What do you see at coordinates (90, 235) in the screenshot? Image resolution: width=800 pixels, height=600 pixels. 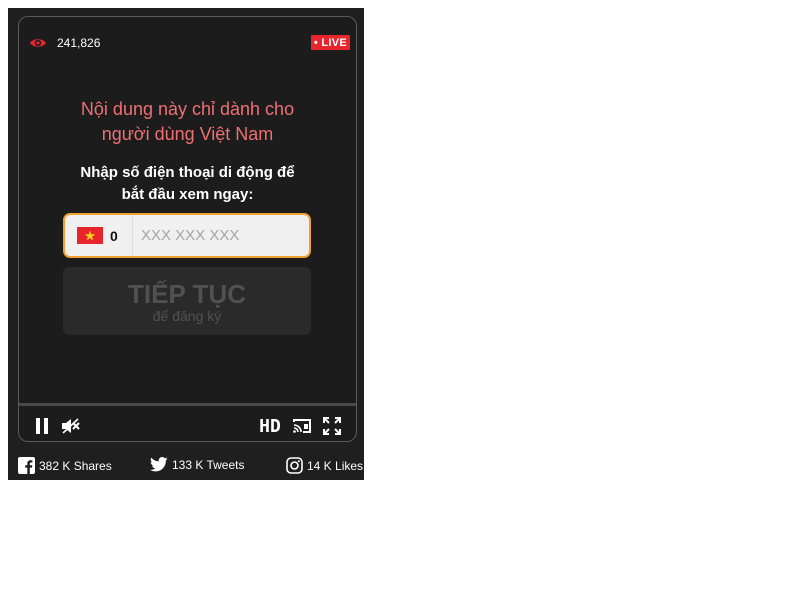 I see `vietnam-flag-icon` at bounding box center [90, 235].